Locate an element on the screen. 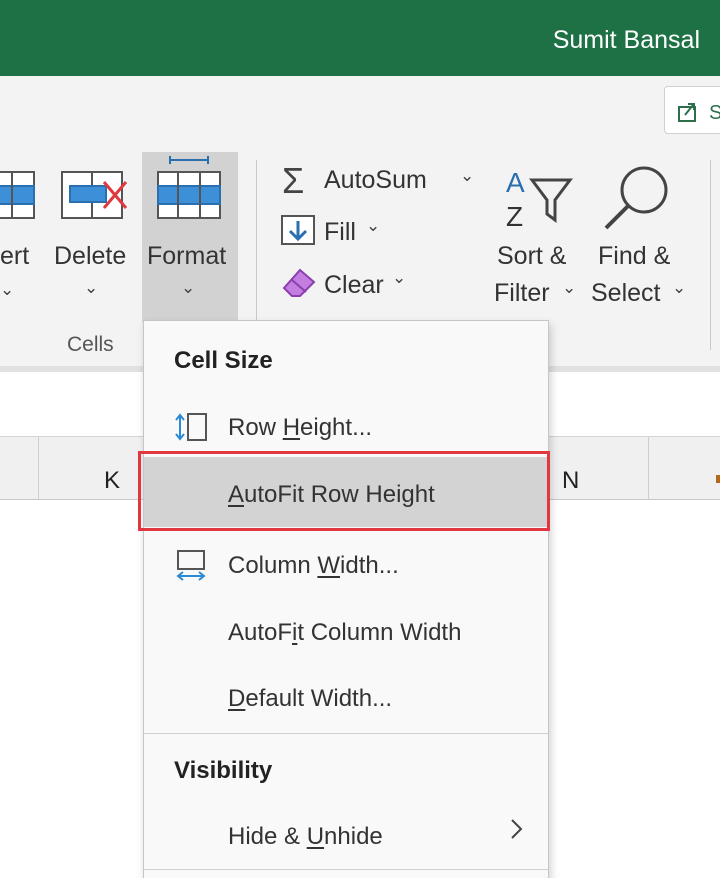 Image resolution: width=720 pixels, height=878 pixels. sort-filter-icon: A Z is located at coordinates (539, 199).